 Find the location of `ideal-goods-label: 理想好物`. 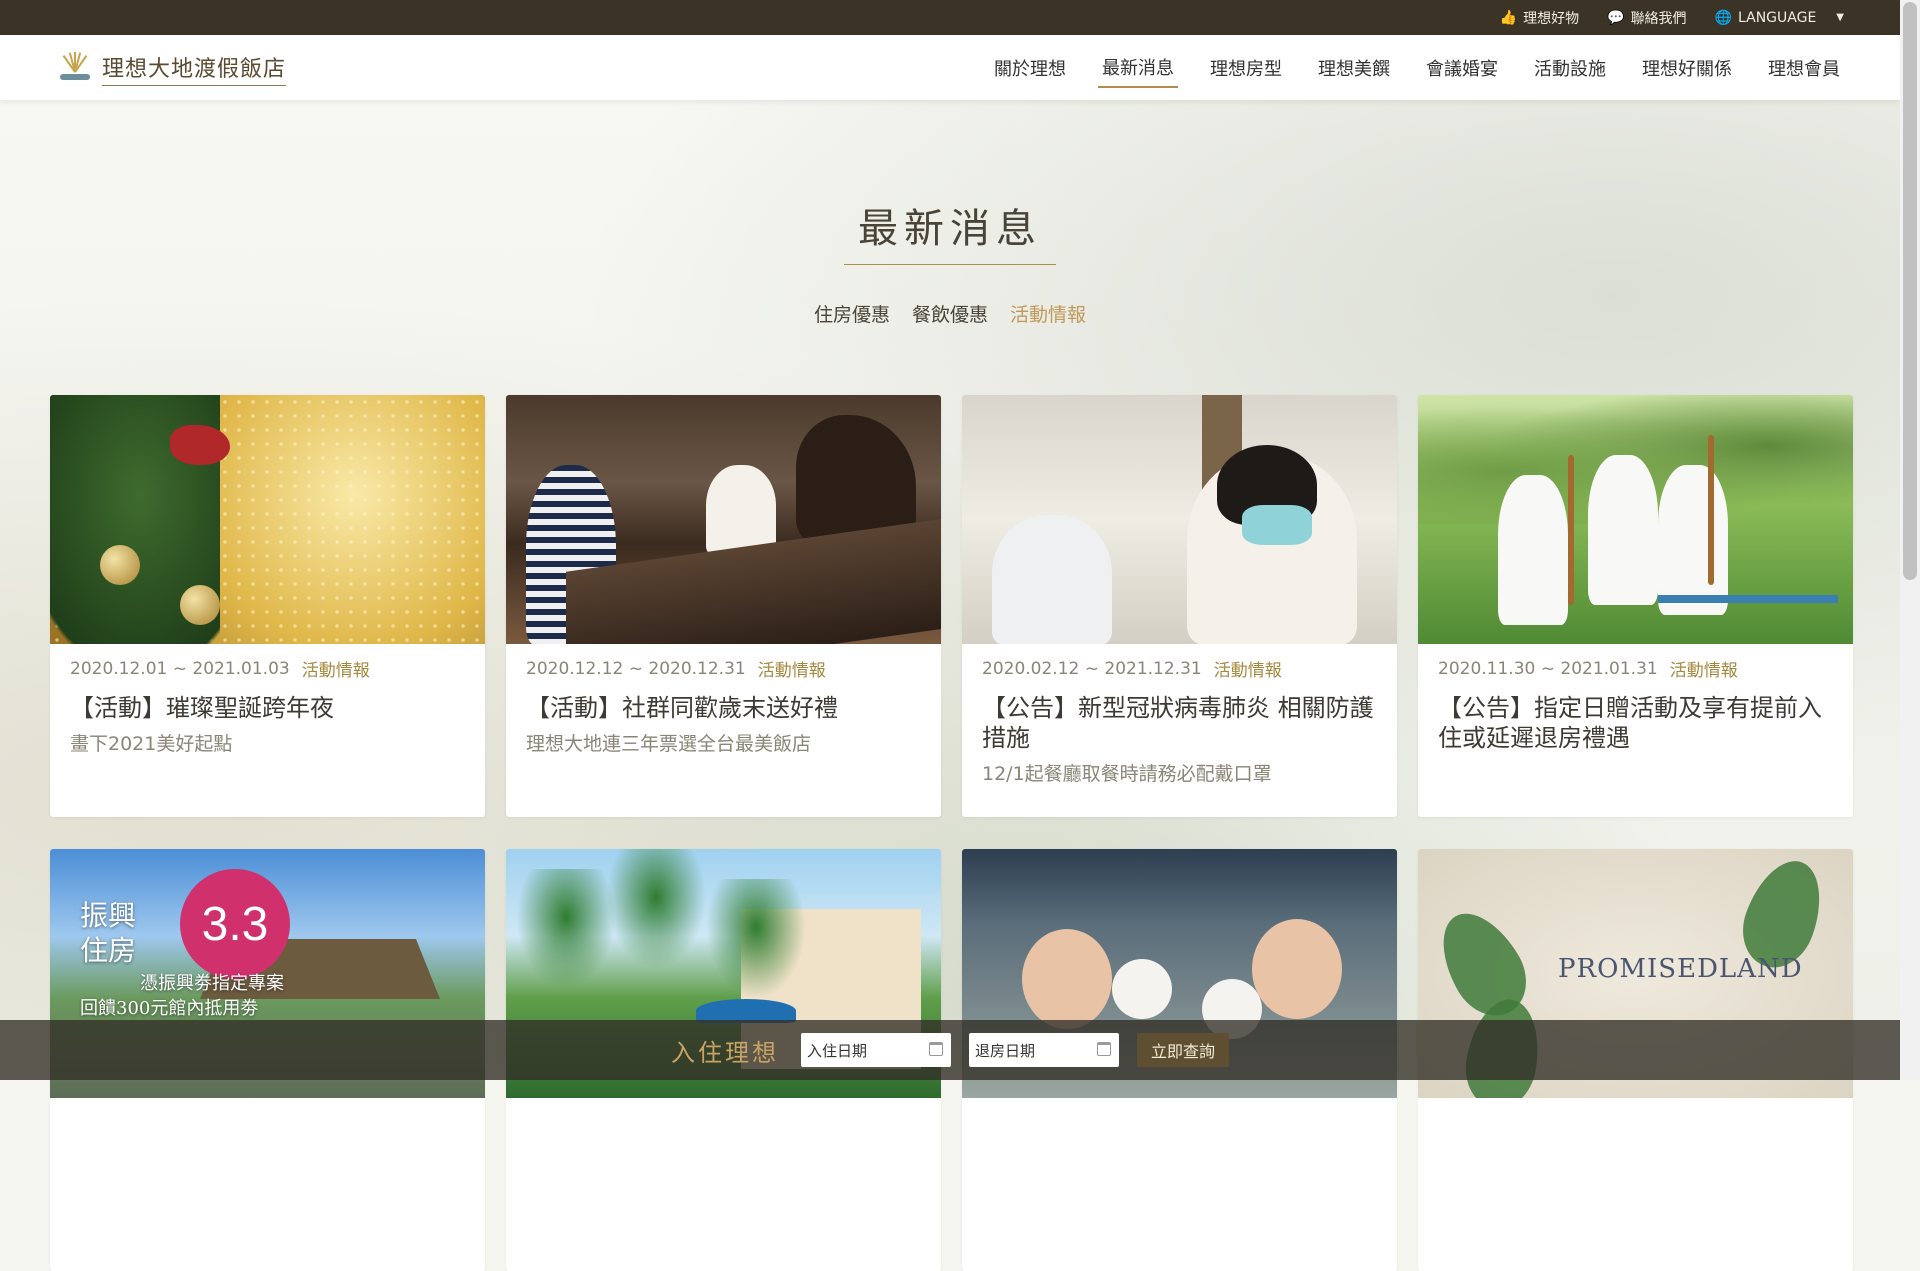

ideal-goods-label: 理想好物 is located at coordinates (1551, 18).